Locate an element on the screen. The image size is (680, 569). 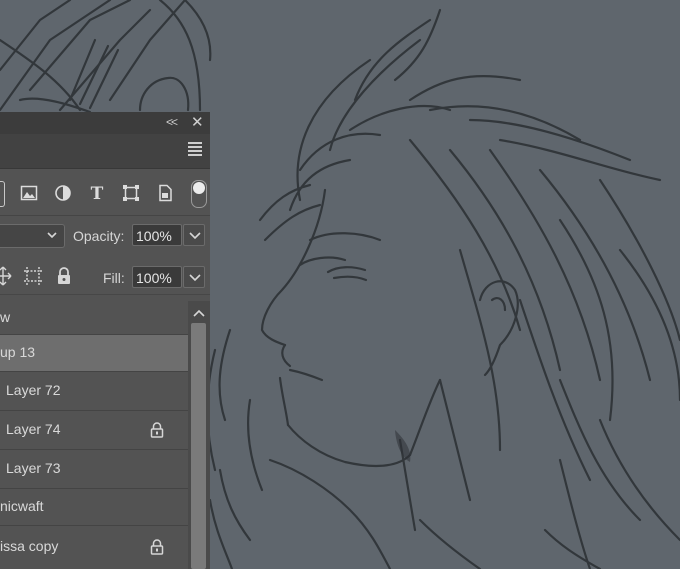
layer-filter-bar: T is located at coordinates (105, 192).